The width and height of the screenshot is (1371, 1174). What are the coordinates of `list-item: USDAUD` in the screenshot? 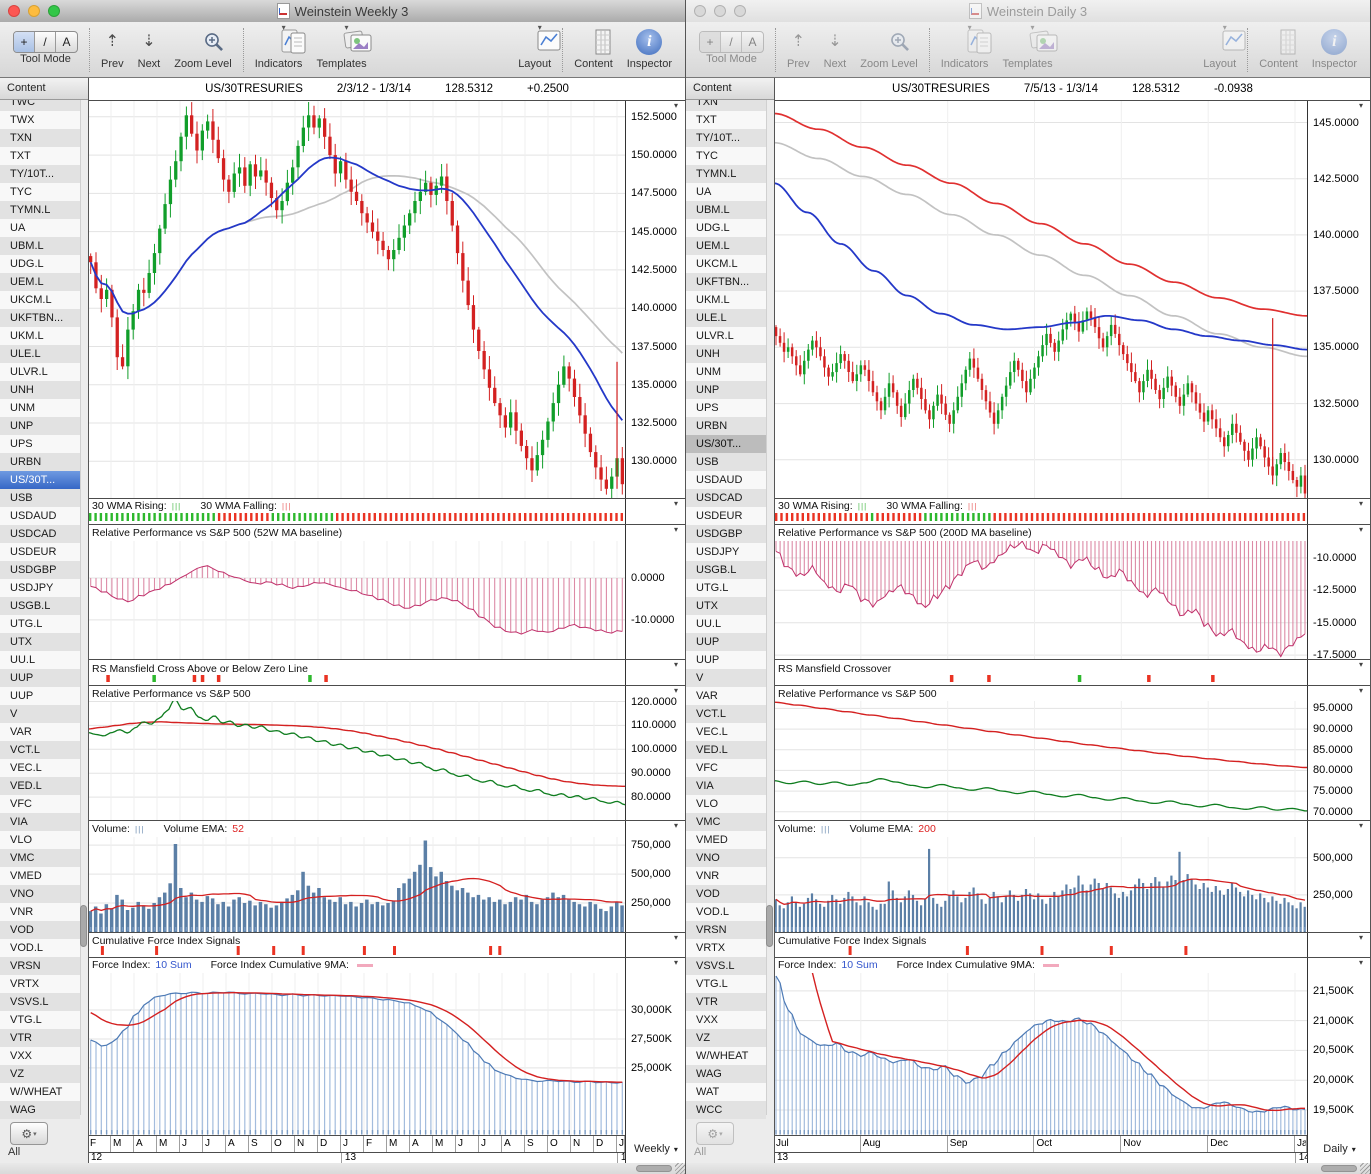 It's located at (726, 480).